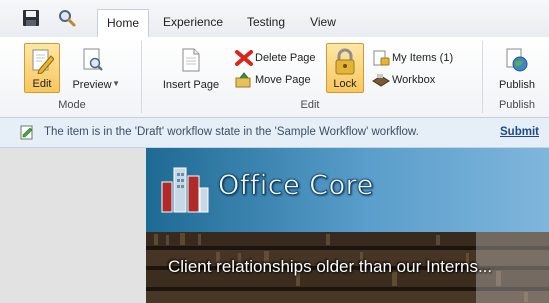 This screenshot has width=549, height=303. What do you see at coordinates (423, 58) in the screenshot?
I see `my-items-label: My Items (1)` at bounding box center [423, 58].